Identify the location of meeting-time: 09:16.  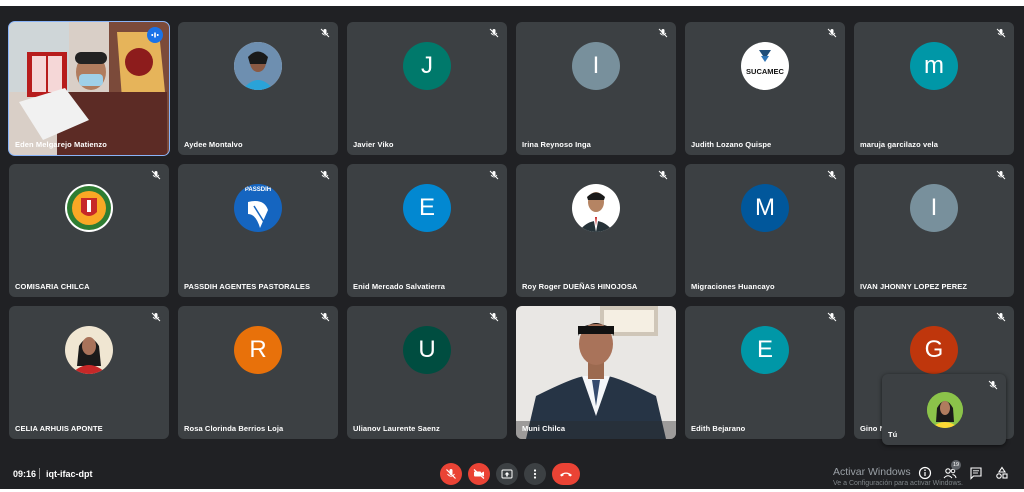
(25, 474).